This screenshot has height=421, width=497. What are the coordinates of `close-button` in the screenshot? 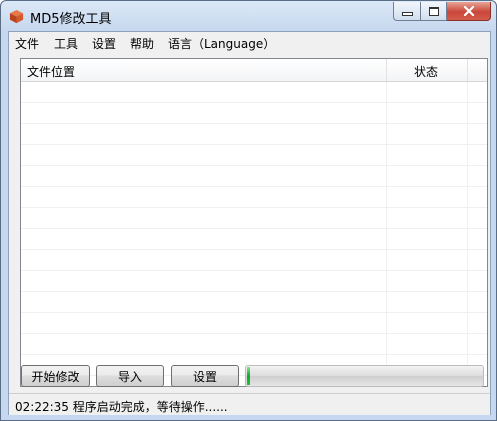 It's located at (469, 11).